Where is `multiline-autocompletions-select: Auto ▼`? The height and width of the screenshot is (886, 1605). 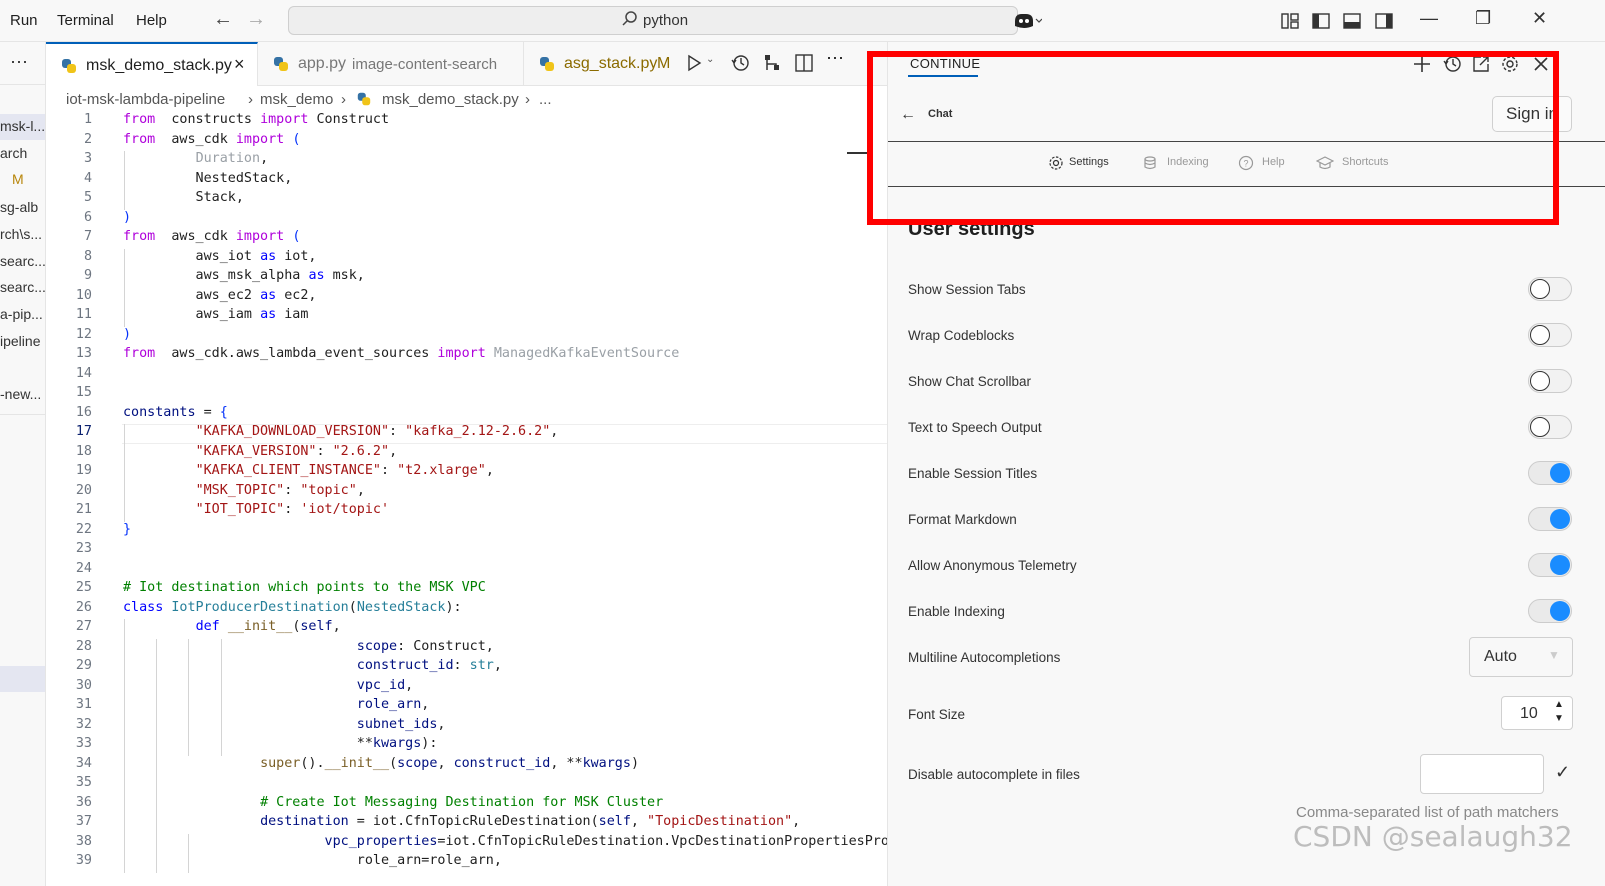
multiline-autocompletions-select: Auto ▼ is located at coordinates (1521, 657).